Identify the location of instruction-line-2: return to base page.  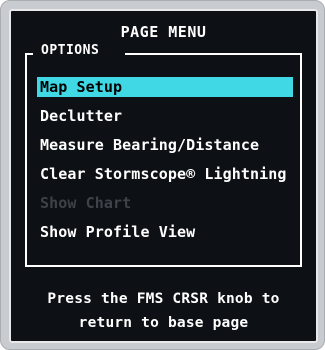
(163, 323).